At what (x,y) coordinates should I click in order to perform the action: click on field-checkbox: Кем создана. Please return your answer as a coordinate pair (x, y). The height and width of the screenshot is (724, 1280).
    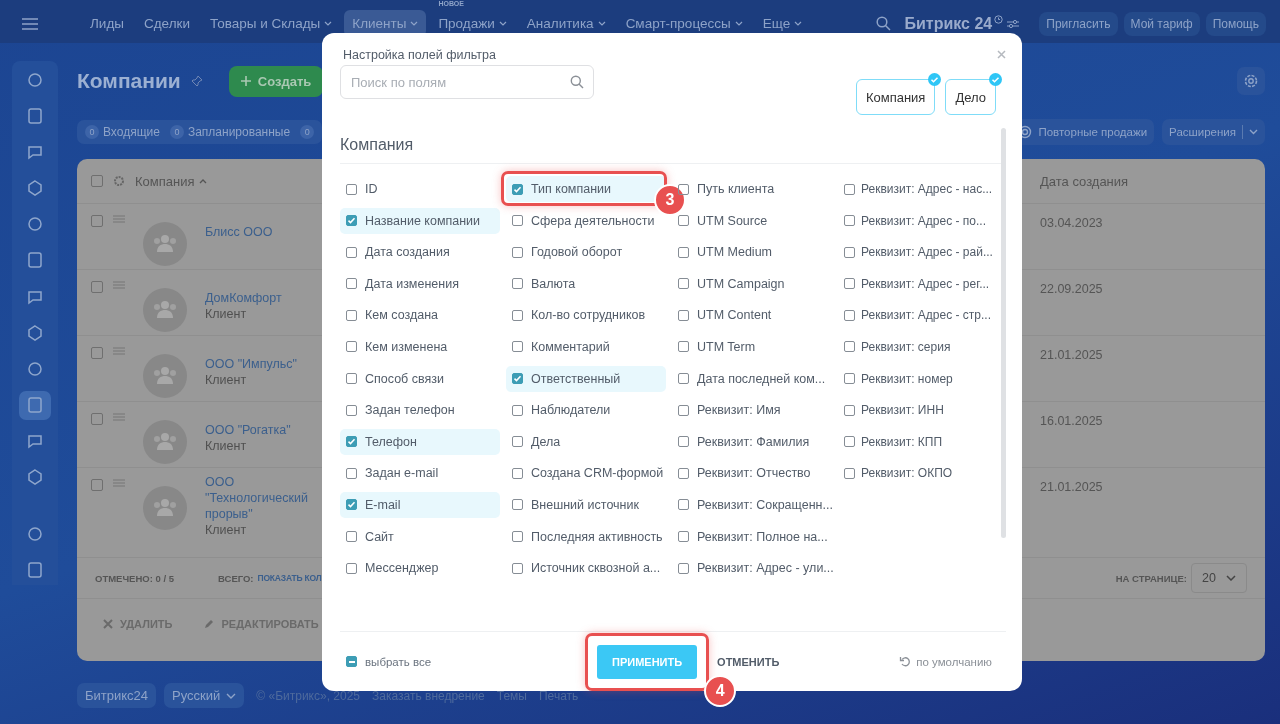
    Looking at the image, I should click on (392, 315).